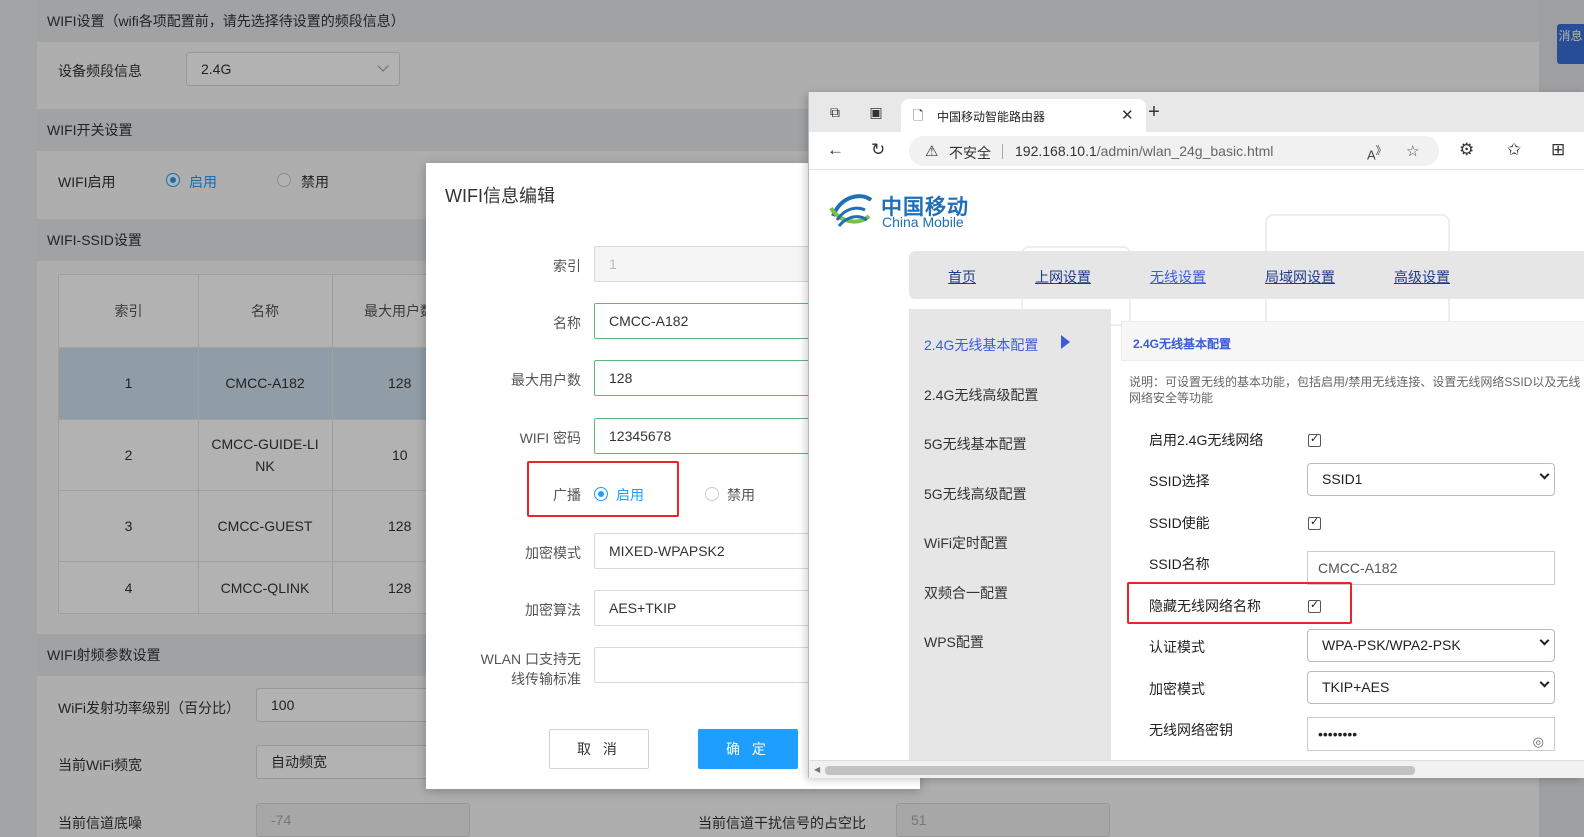 This screenshot has height=837, width=1584. Describe the element at coordinates (835, 150) in the screenshot. I see `back-icon: ←` at that location.